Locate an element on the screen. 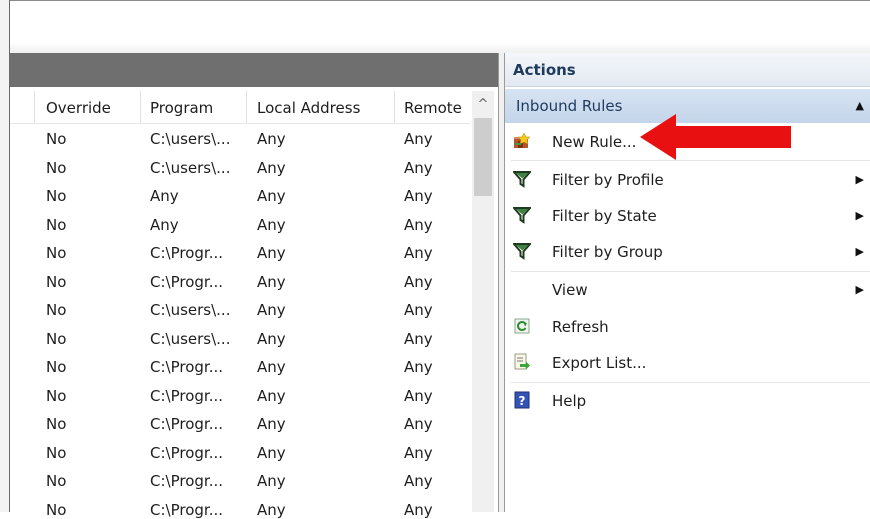 This screenshot has height=519, width=870. column-header-override: Override is located at coordinates (78, 108).